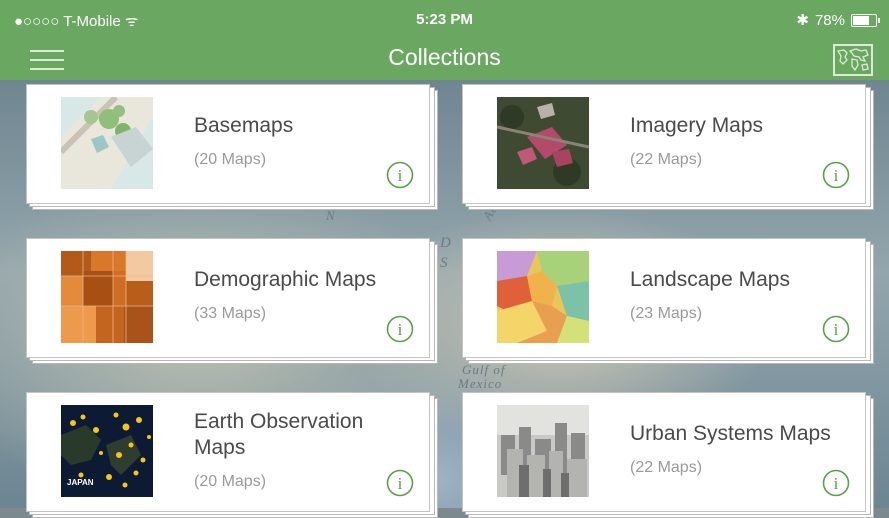  I want to click on urban-systems-image, so click(543, 451).